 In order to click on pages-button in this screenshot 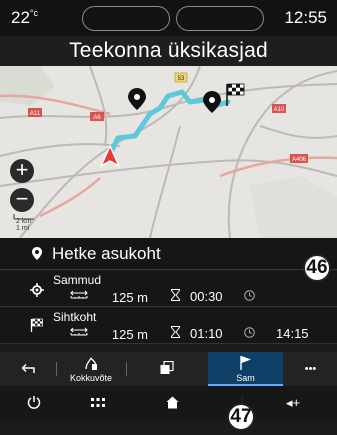, I will do `click(167, 369)`.